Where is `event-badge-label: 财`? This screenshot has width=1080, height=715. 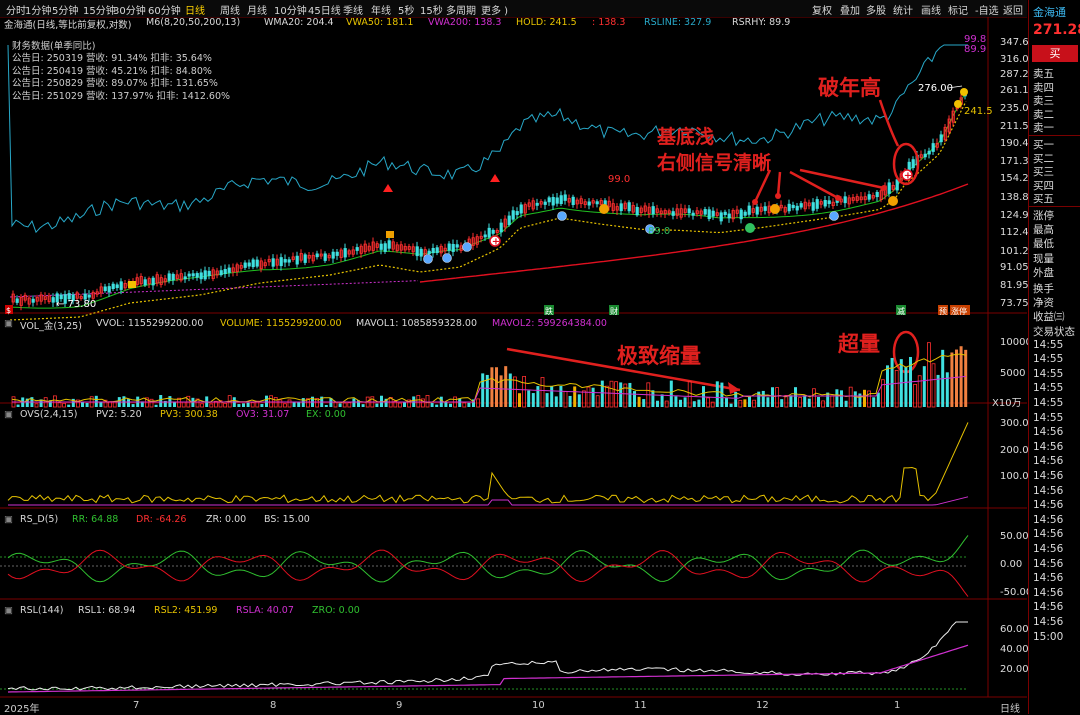 event-badge-label: 财 is located at coordinates (614, 311).